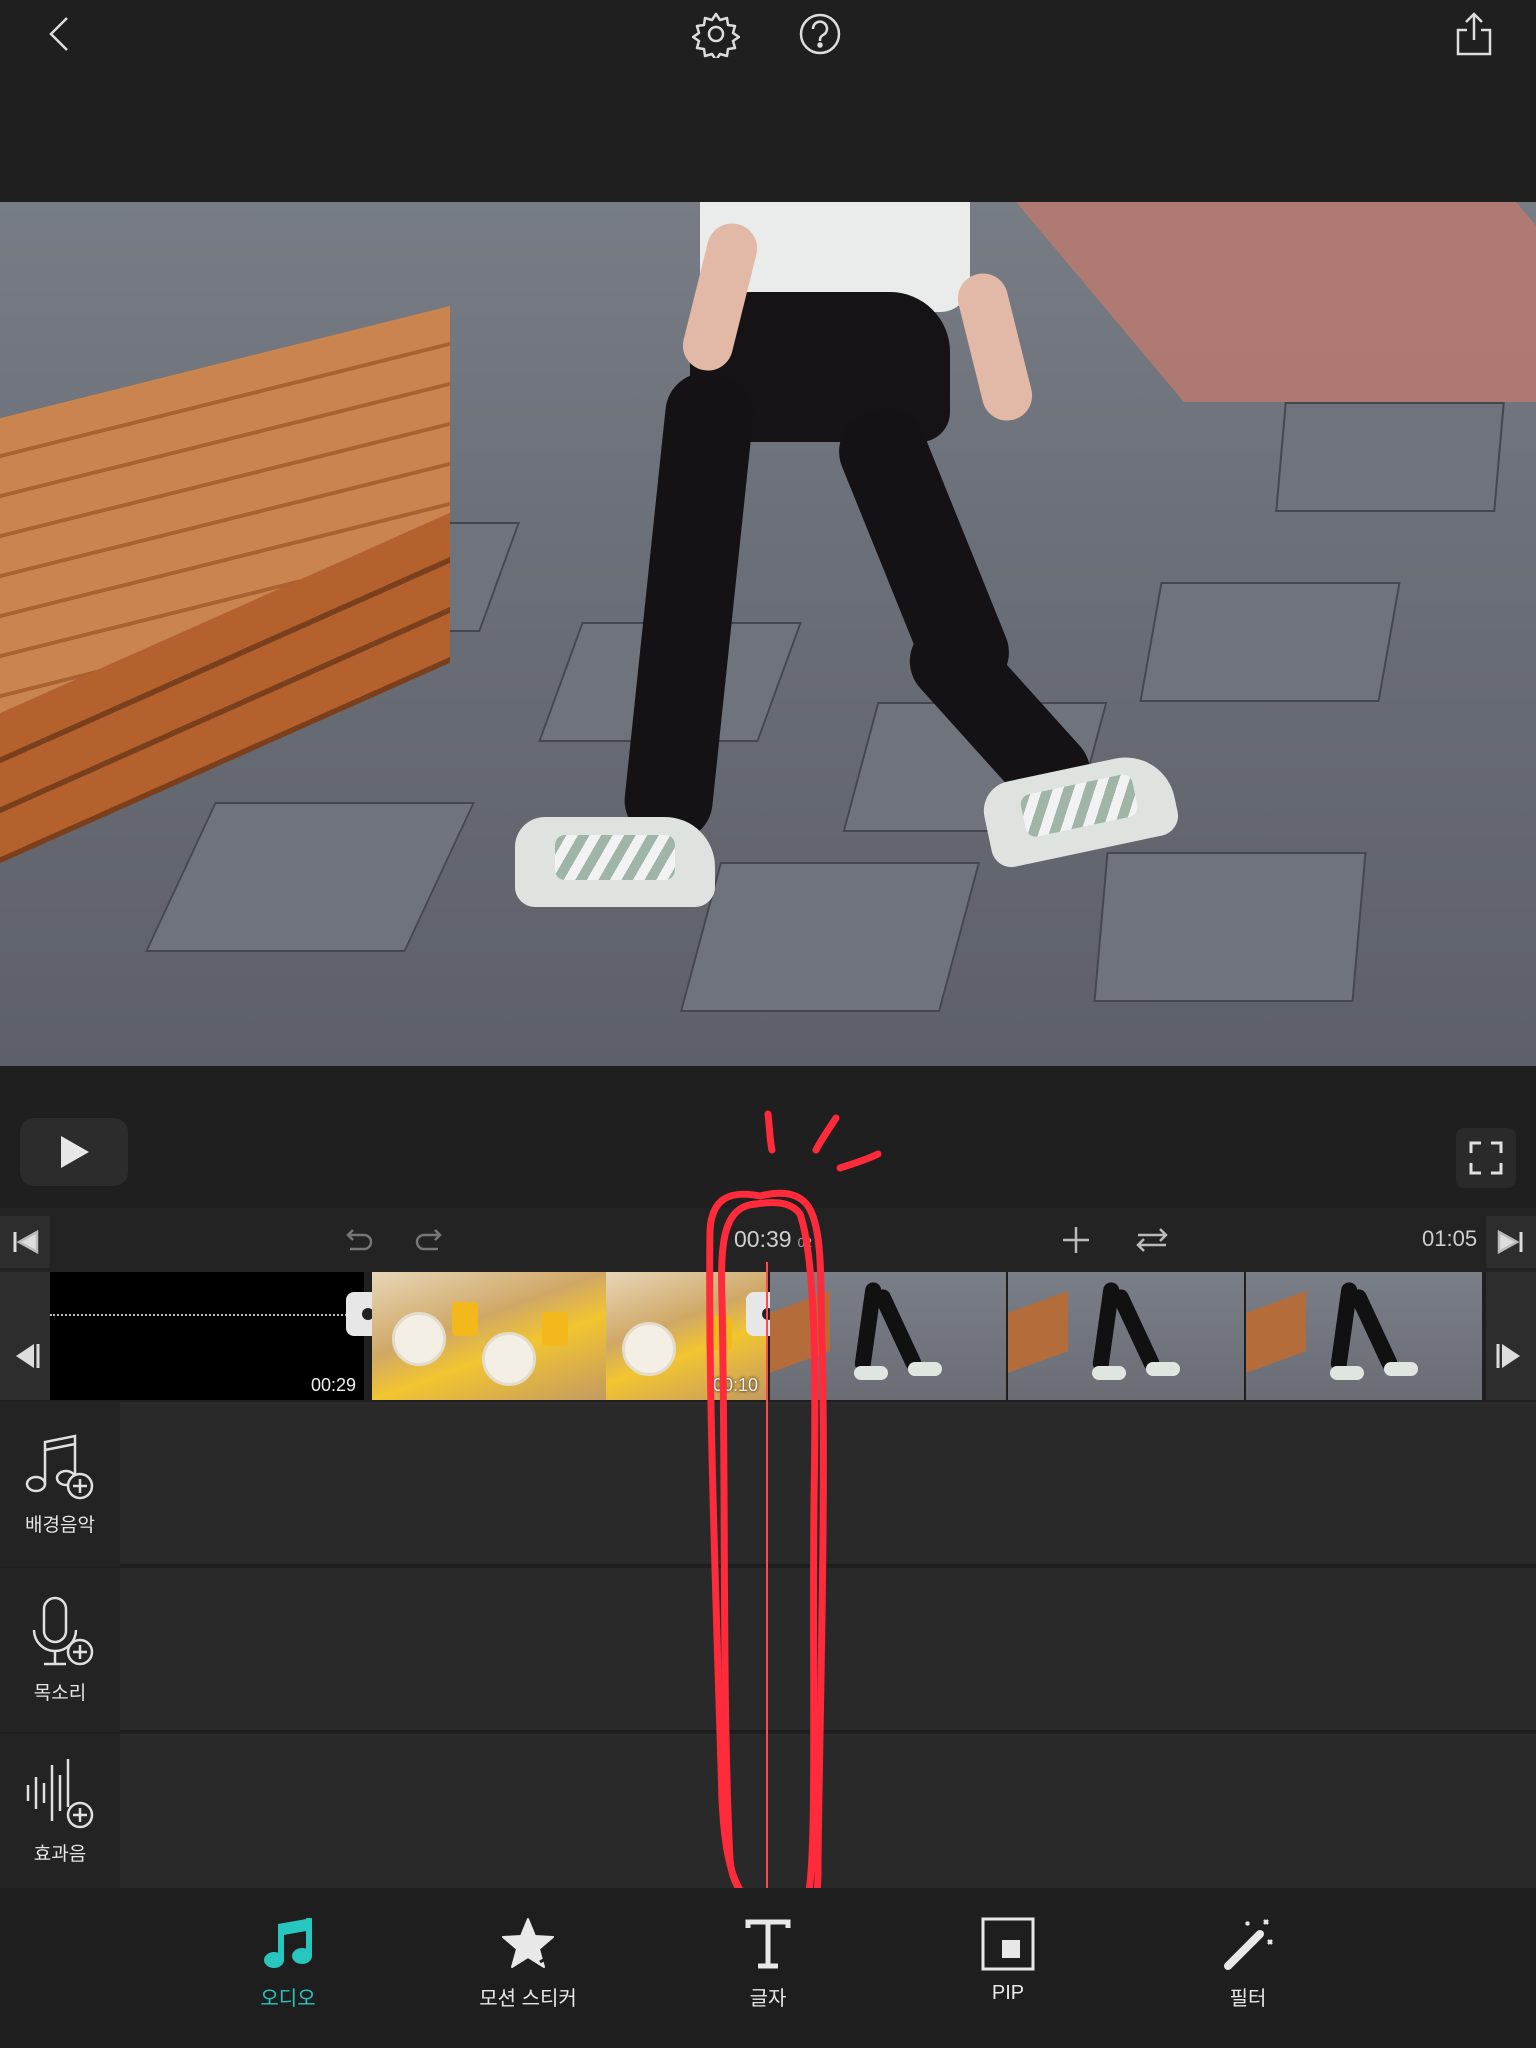 The image size is (1536, 2048). I want to click on plus-icon, so click(1076, 1240).